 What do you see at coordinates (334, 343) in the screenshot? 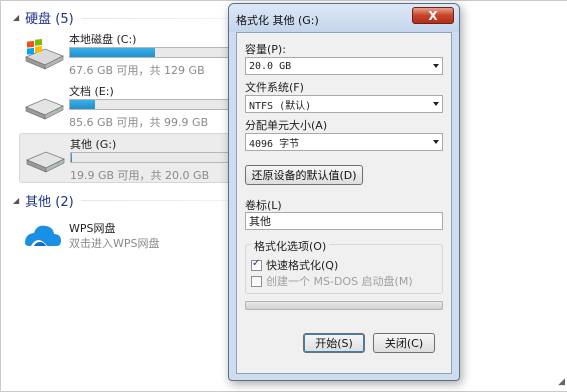
I see `start-button: 开始(S)` at bounding box center [334, 343].